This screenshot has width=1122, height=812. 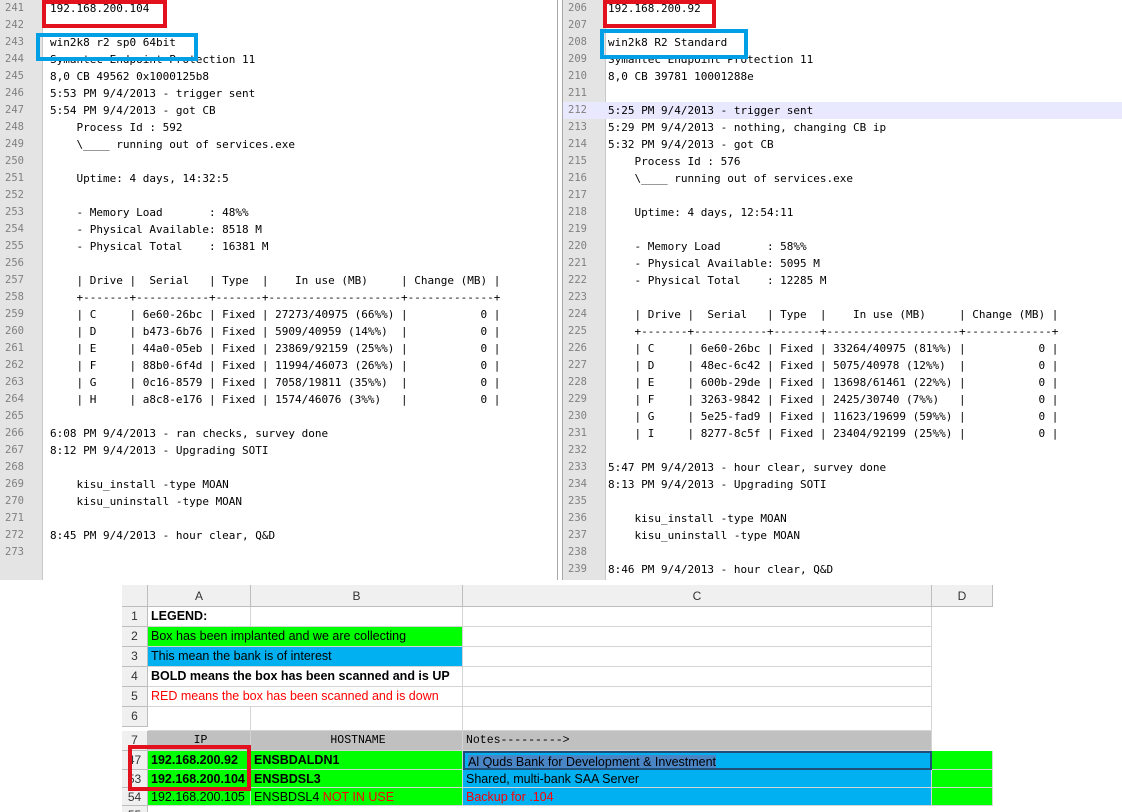 What do you see at coordinates (842, 229) in the screenshot?
I see `editor-line: 219` at bounding box center [842, 229].